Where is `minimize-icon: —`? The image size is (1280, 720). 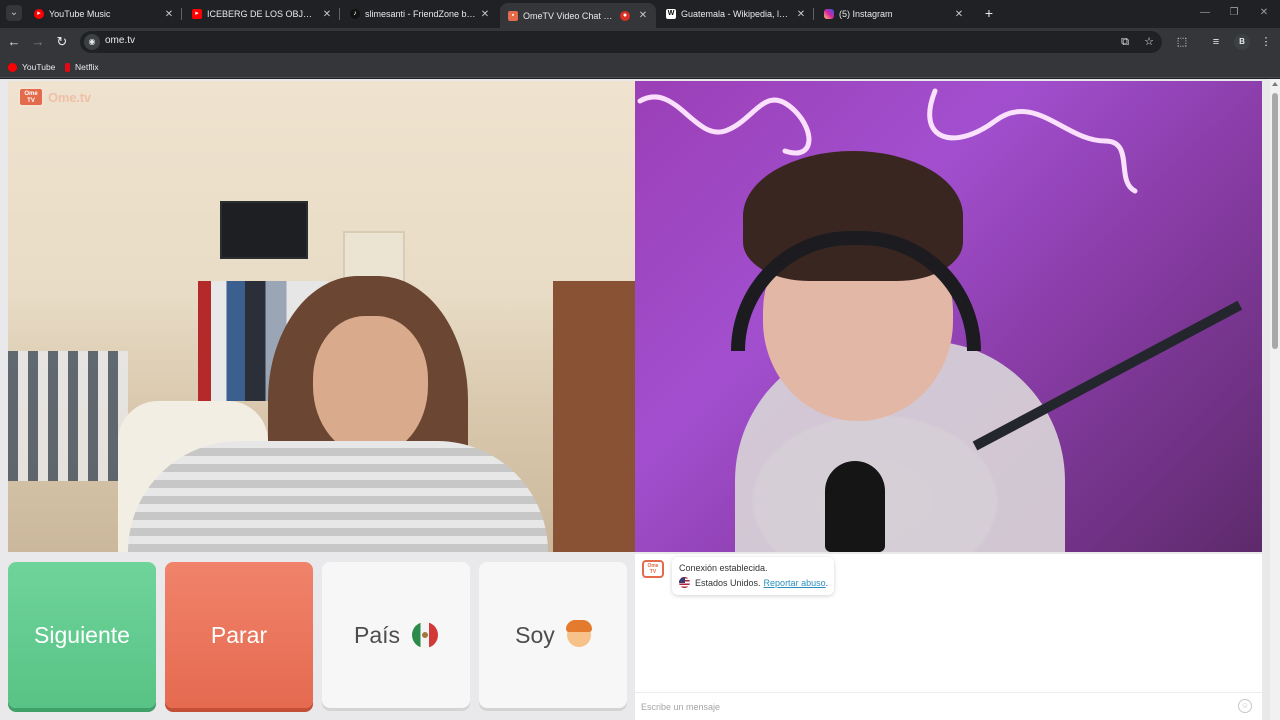
minimize-icon: — is located at coordinates (1205, 13).